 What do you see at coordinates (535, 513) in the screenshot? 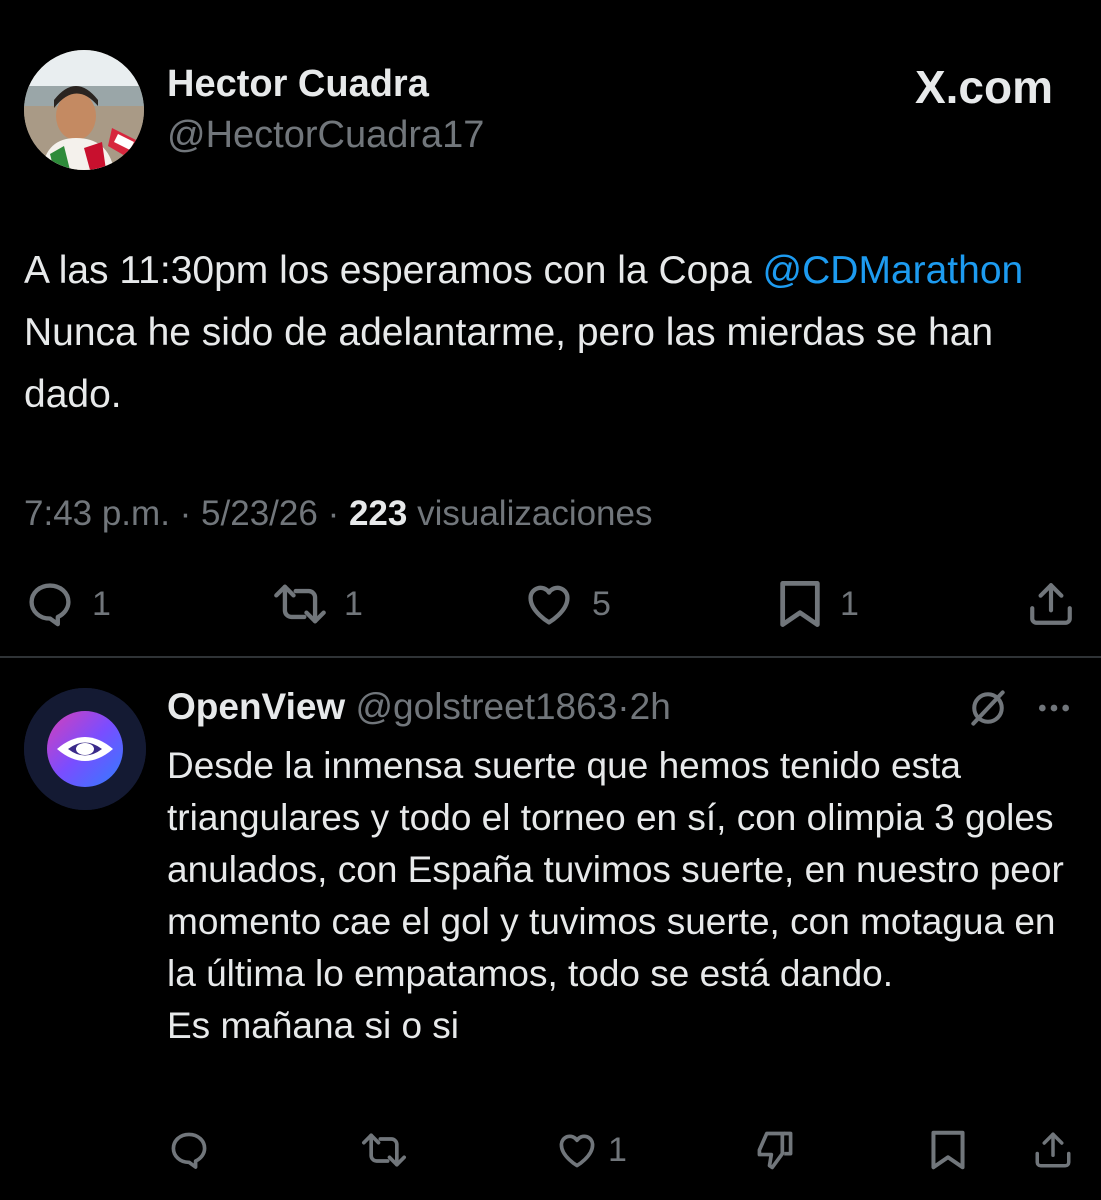
I see `views-label: visualizaciones` at bounding box center [535, 513].